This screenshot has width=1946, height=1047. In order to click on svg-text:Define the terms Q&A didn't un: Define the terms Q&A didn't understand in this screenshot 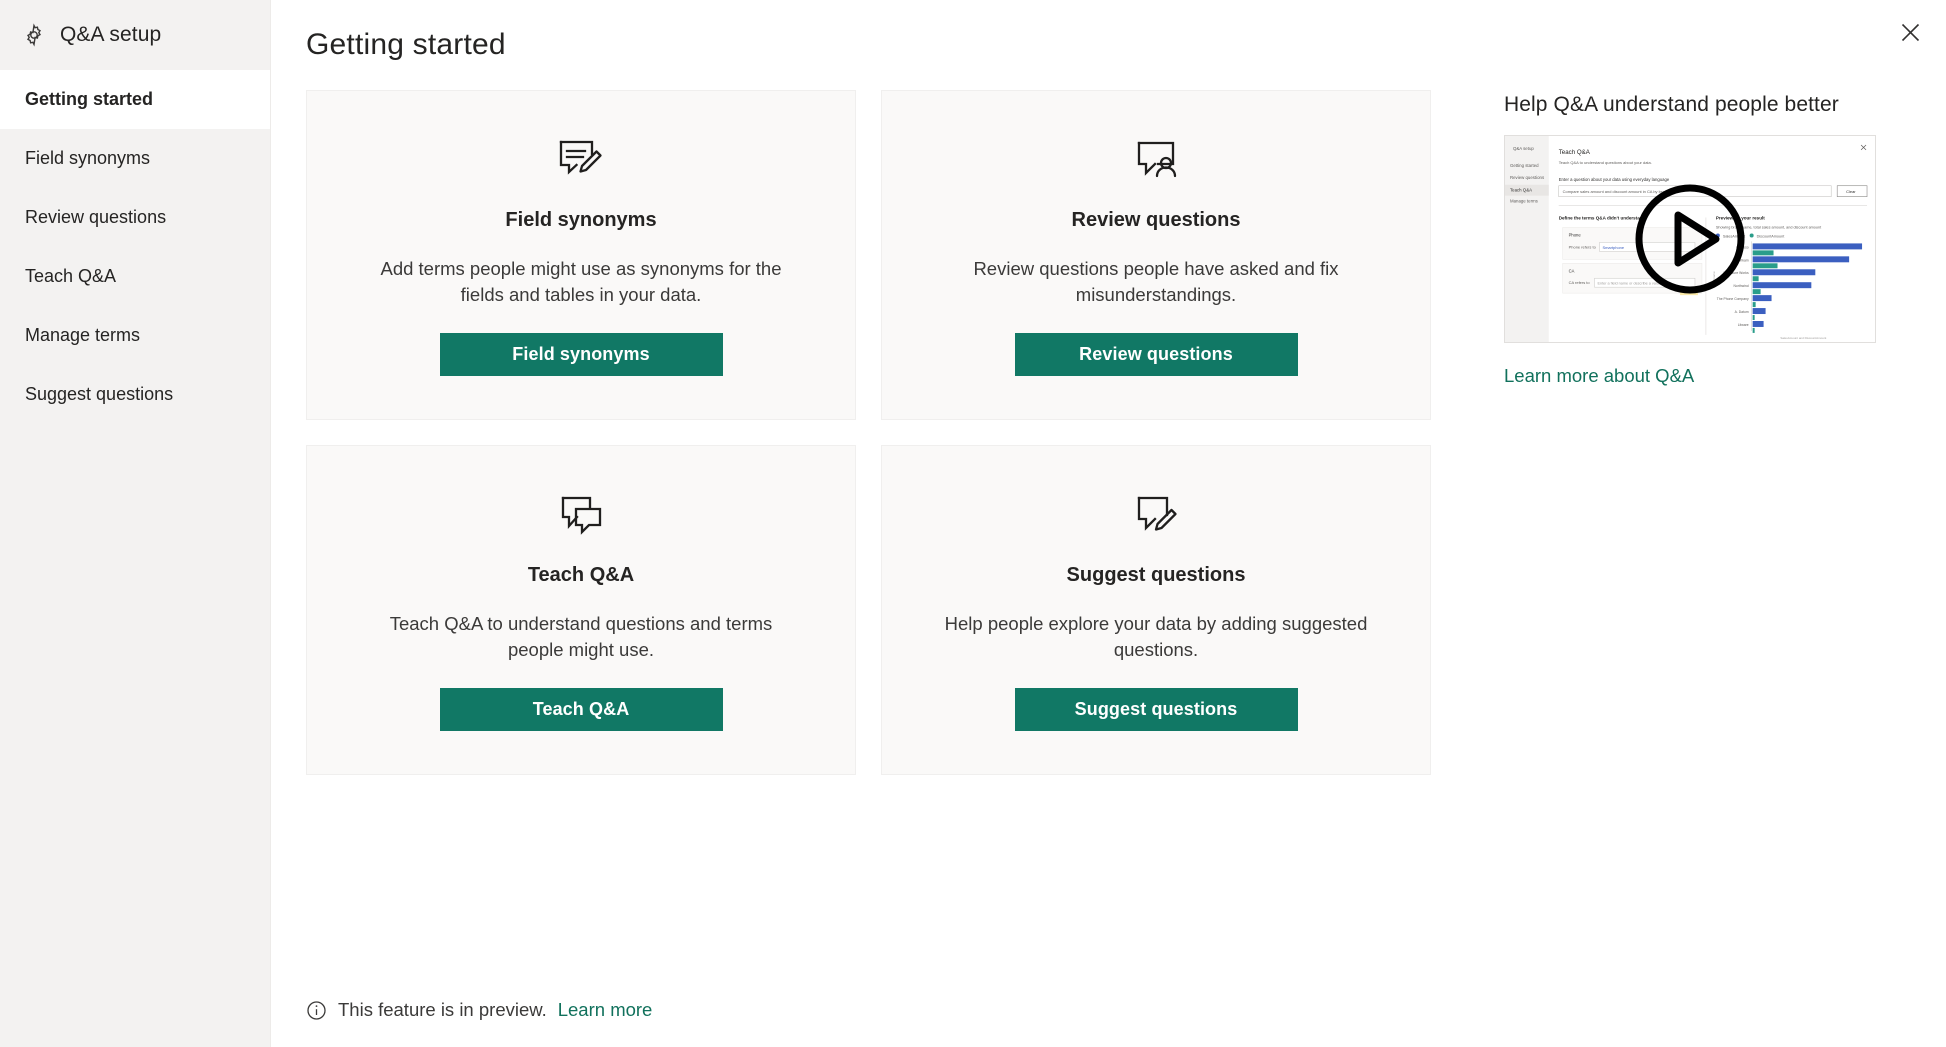, I will do `click(1602, 218)`.